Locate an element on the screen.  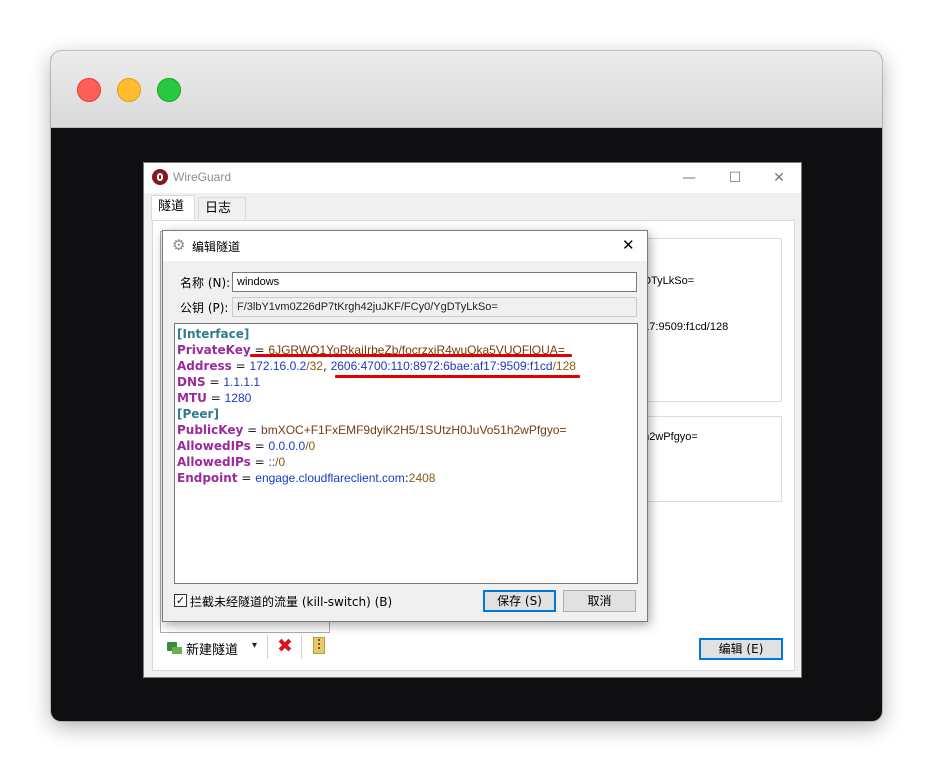
name-input: windows is located at coordinates (434, 282).